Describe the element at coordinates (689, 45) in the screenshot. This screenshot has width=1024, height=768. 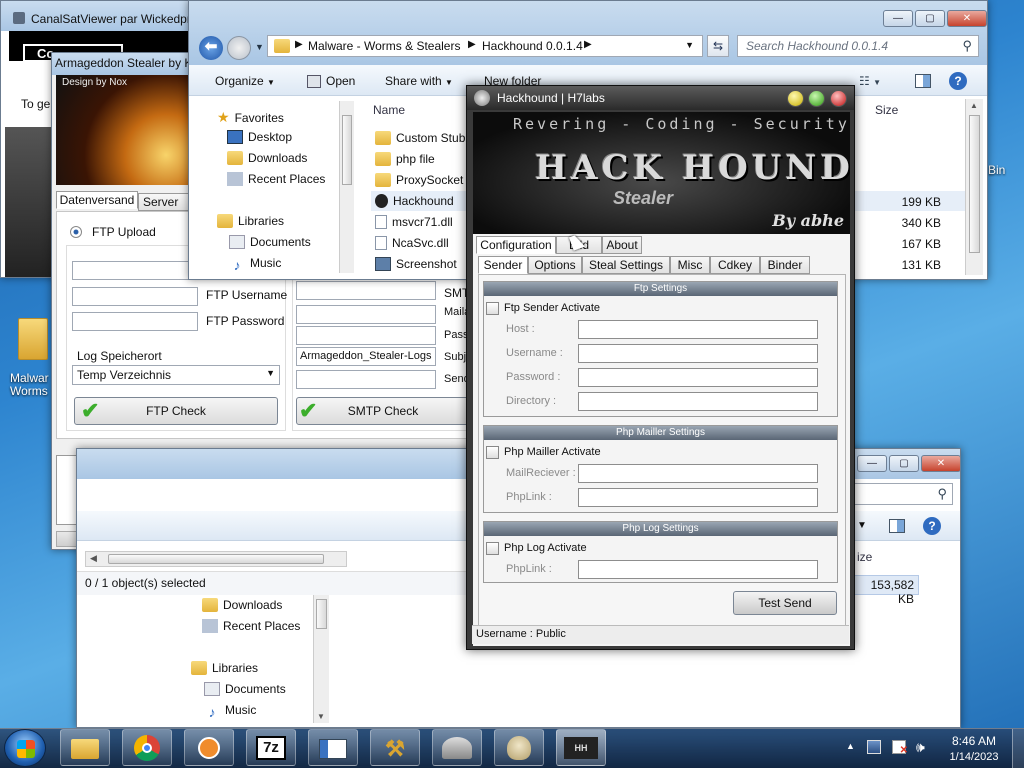
I see `chevron-down-icon: ▼` at that location.